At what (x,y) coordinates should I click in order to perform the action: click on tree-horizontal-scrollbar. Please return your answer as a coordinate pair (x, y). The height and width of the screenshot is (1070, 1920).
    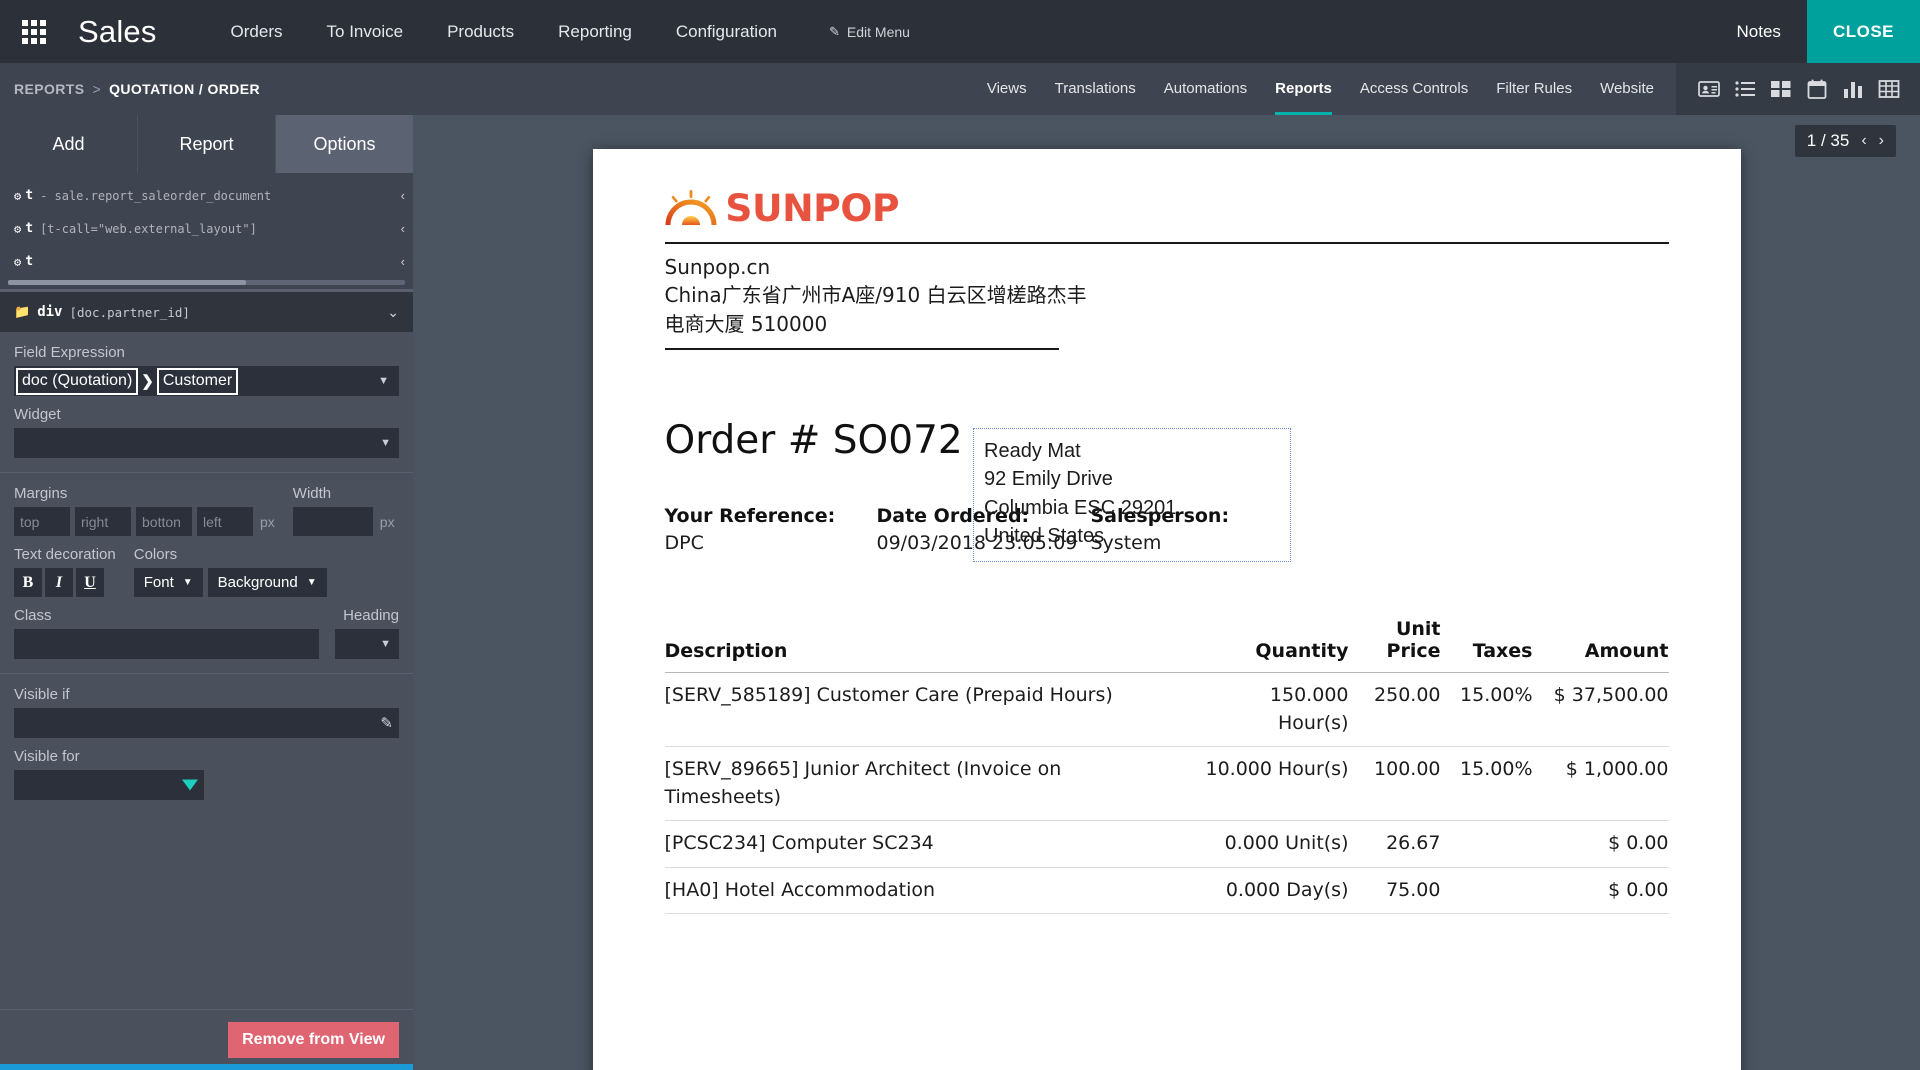
    Looking at the image, I should click on (206, 282).